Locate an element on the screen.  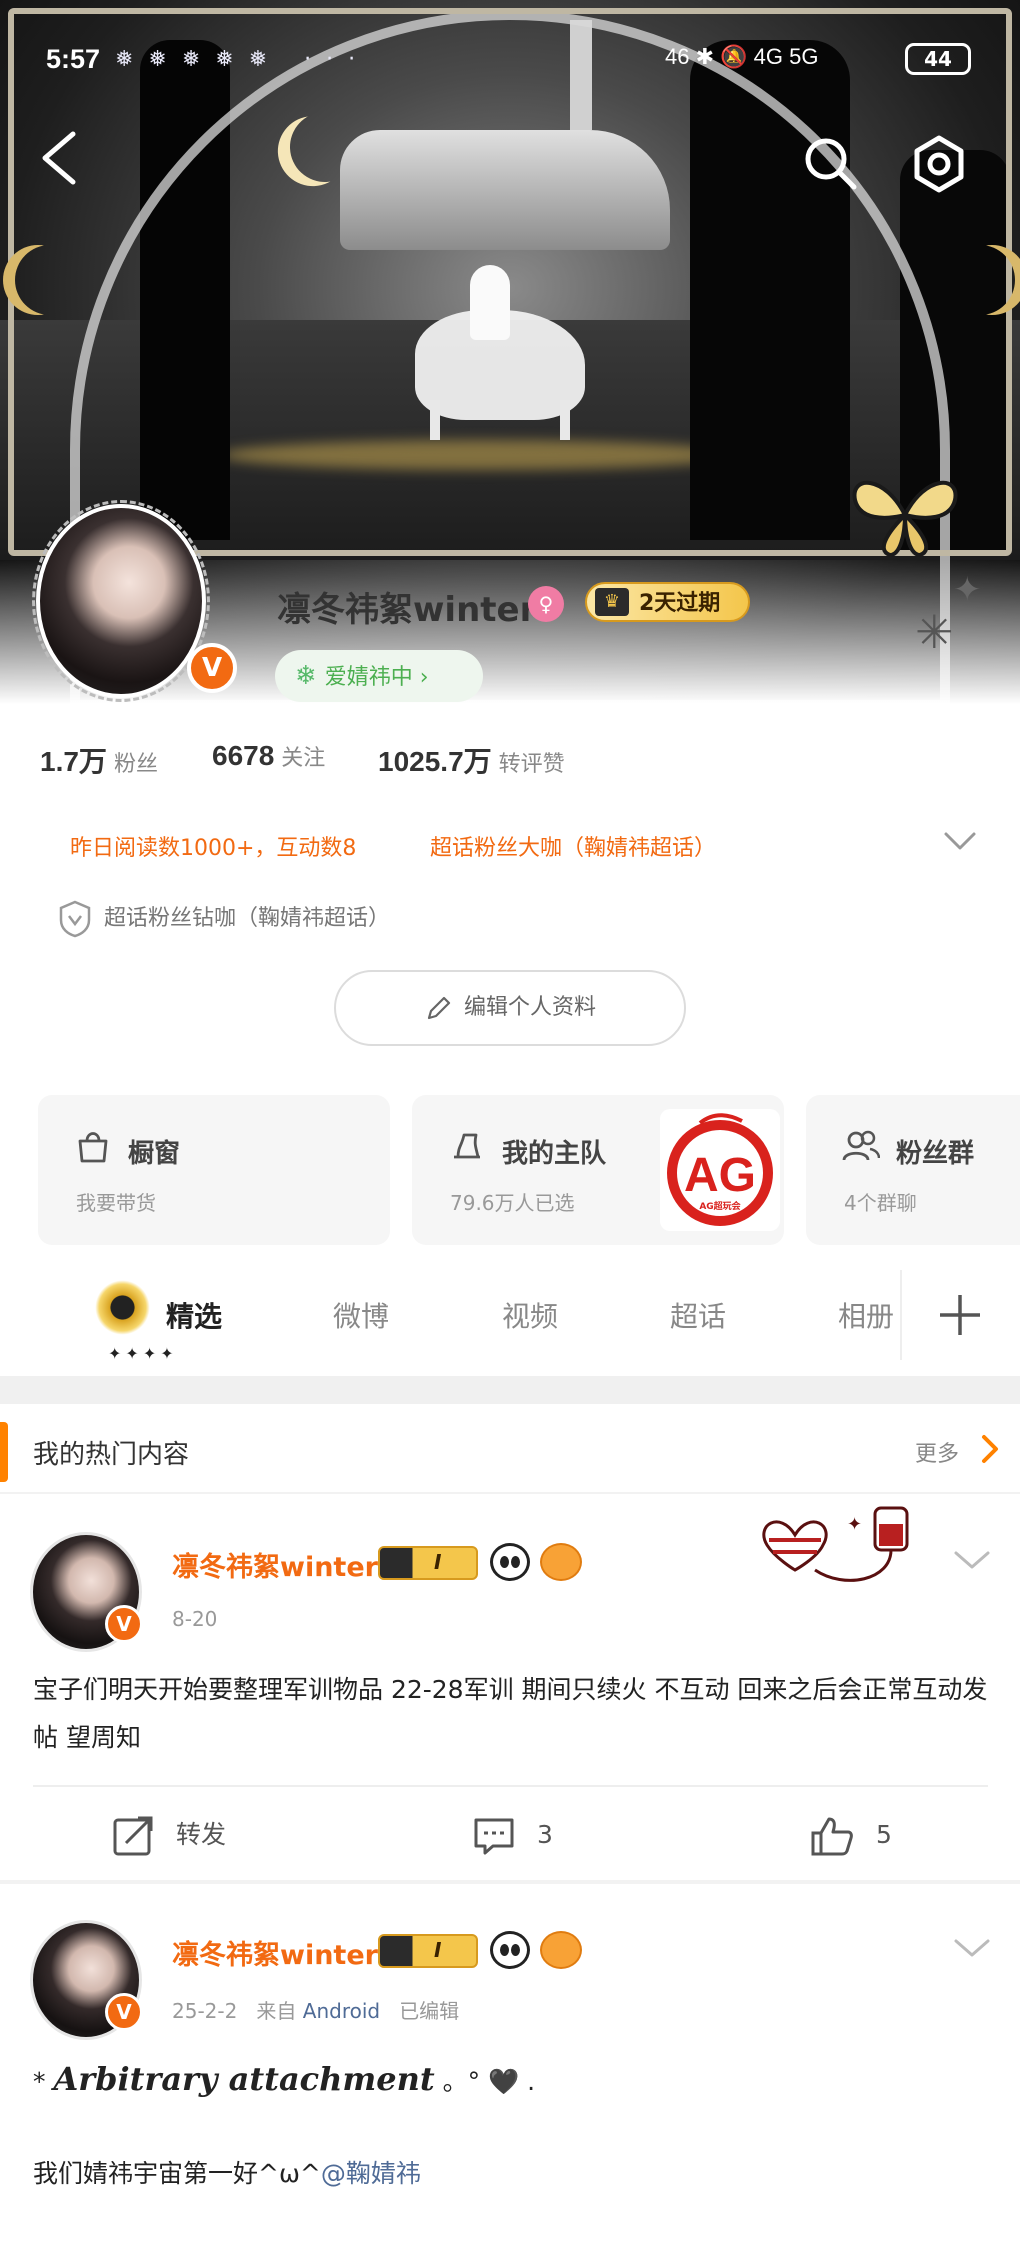
honor-daily: 昨日阅读数1000+，互动数8 is located at coordinates (213, 846).